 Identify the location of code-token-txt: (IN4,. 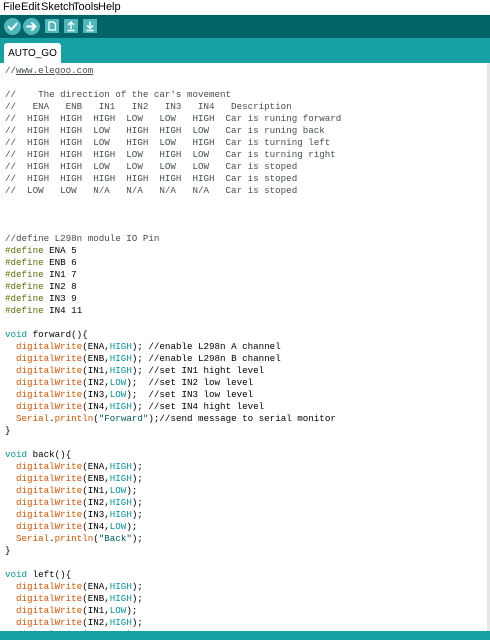
(96, 526).